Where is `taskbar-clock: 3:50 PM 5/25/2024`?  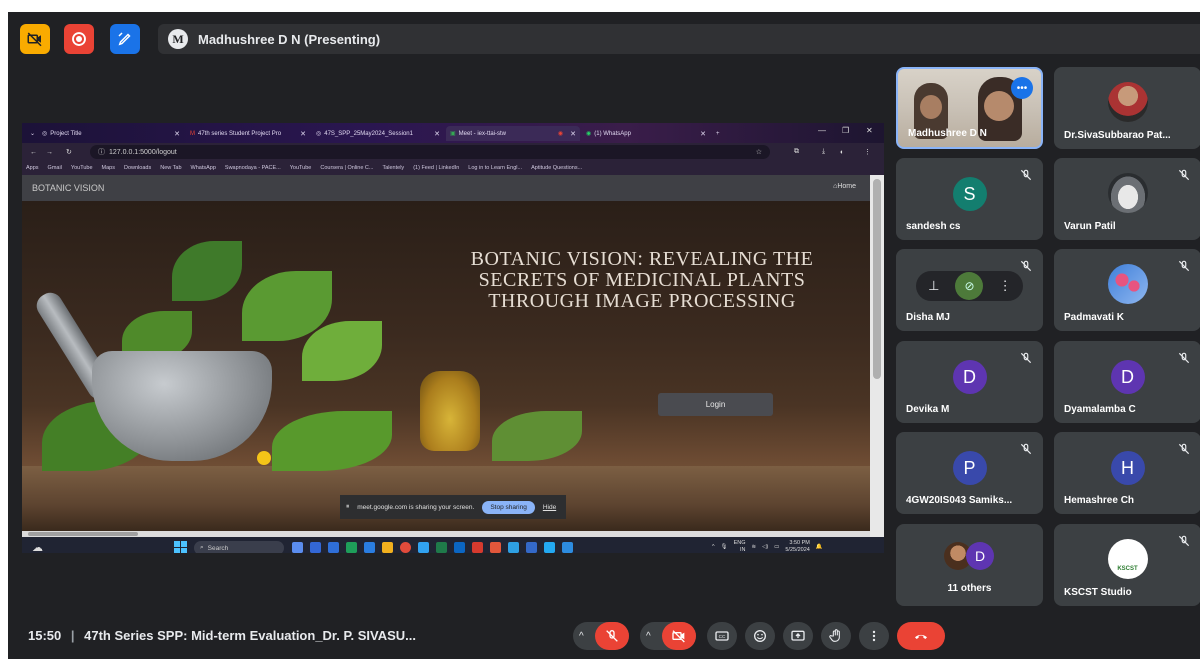
taskbar-clock: 3:50 PM 5/25/2024 is located at coordinates (797, 546).